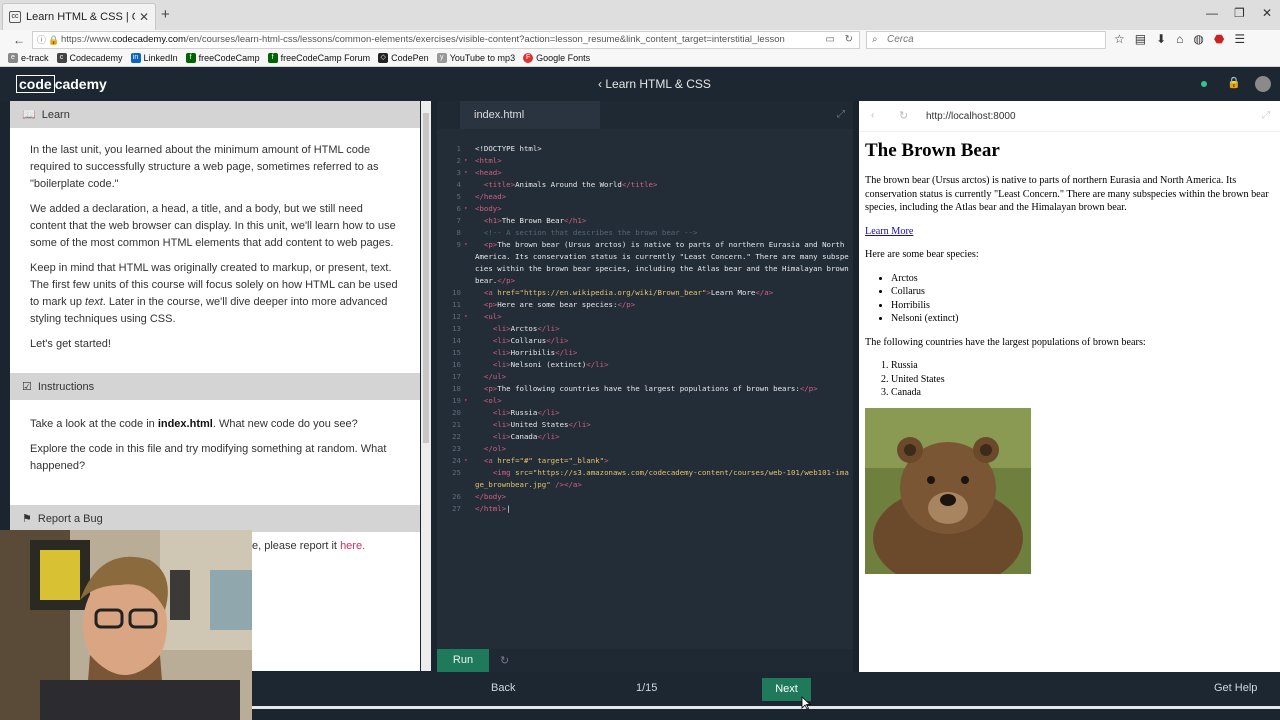  What do you see at coordinates (479, 448) in the screenshot?
I see `code-line: 23 </ol>` at bounding box center [479, 448].